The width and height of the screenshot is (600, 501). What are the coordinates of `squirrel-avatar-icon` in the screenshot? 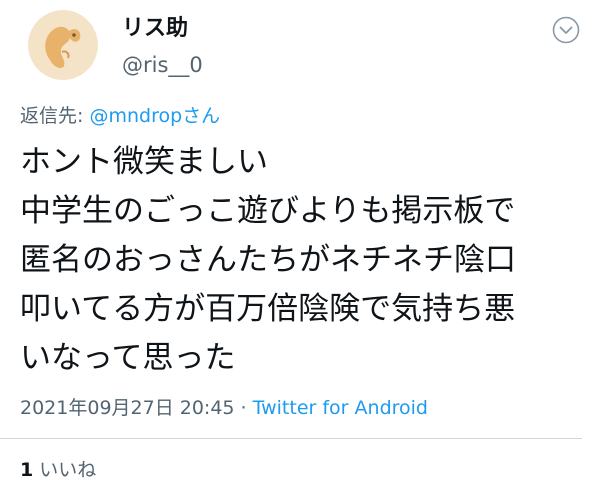 It's located at (63, 45).